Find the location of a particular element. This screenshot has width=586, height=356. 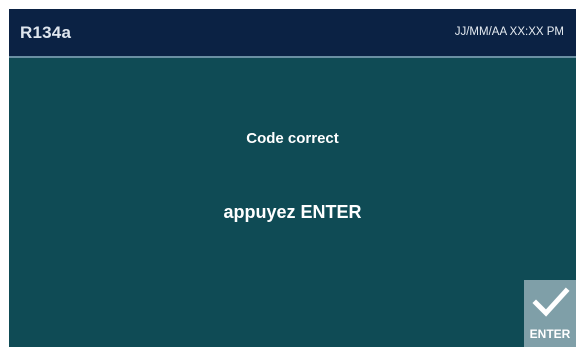

enter-button-label: ENTER is located at coordinates (550, 334).